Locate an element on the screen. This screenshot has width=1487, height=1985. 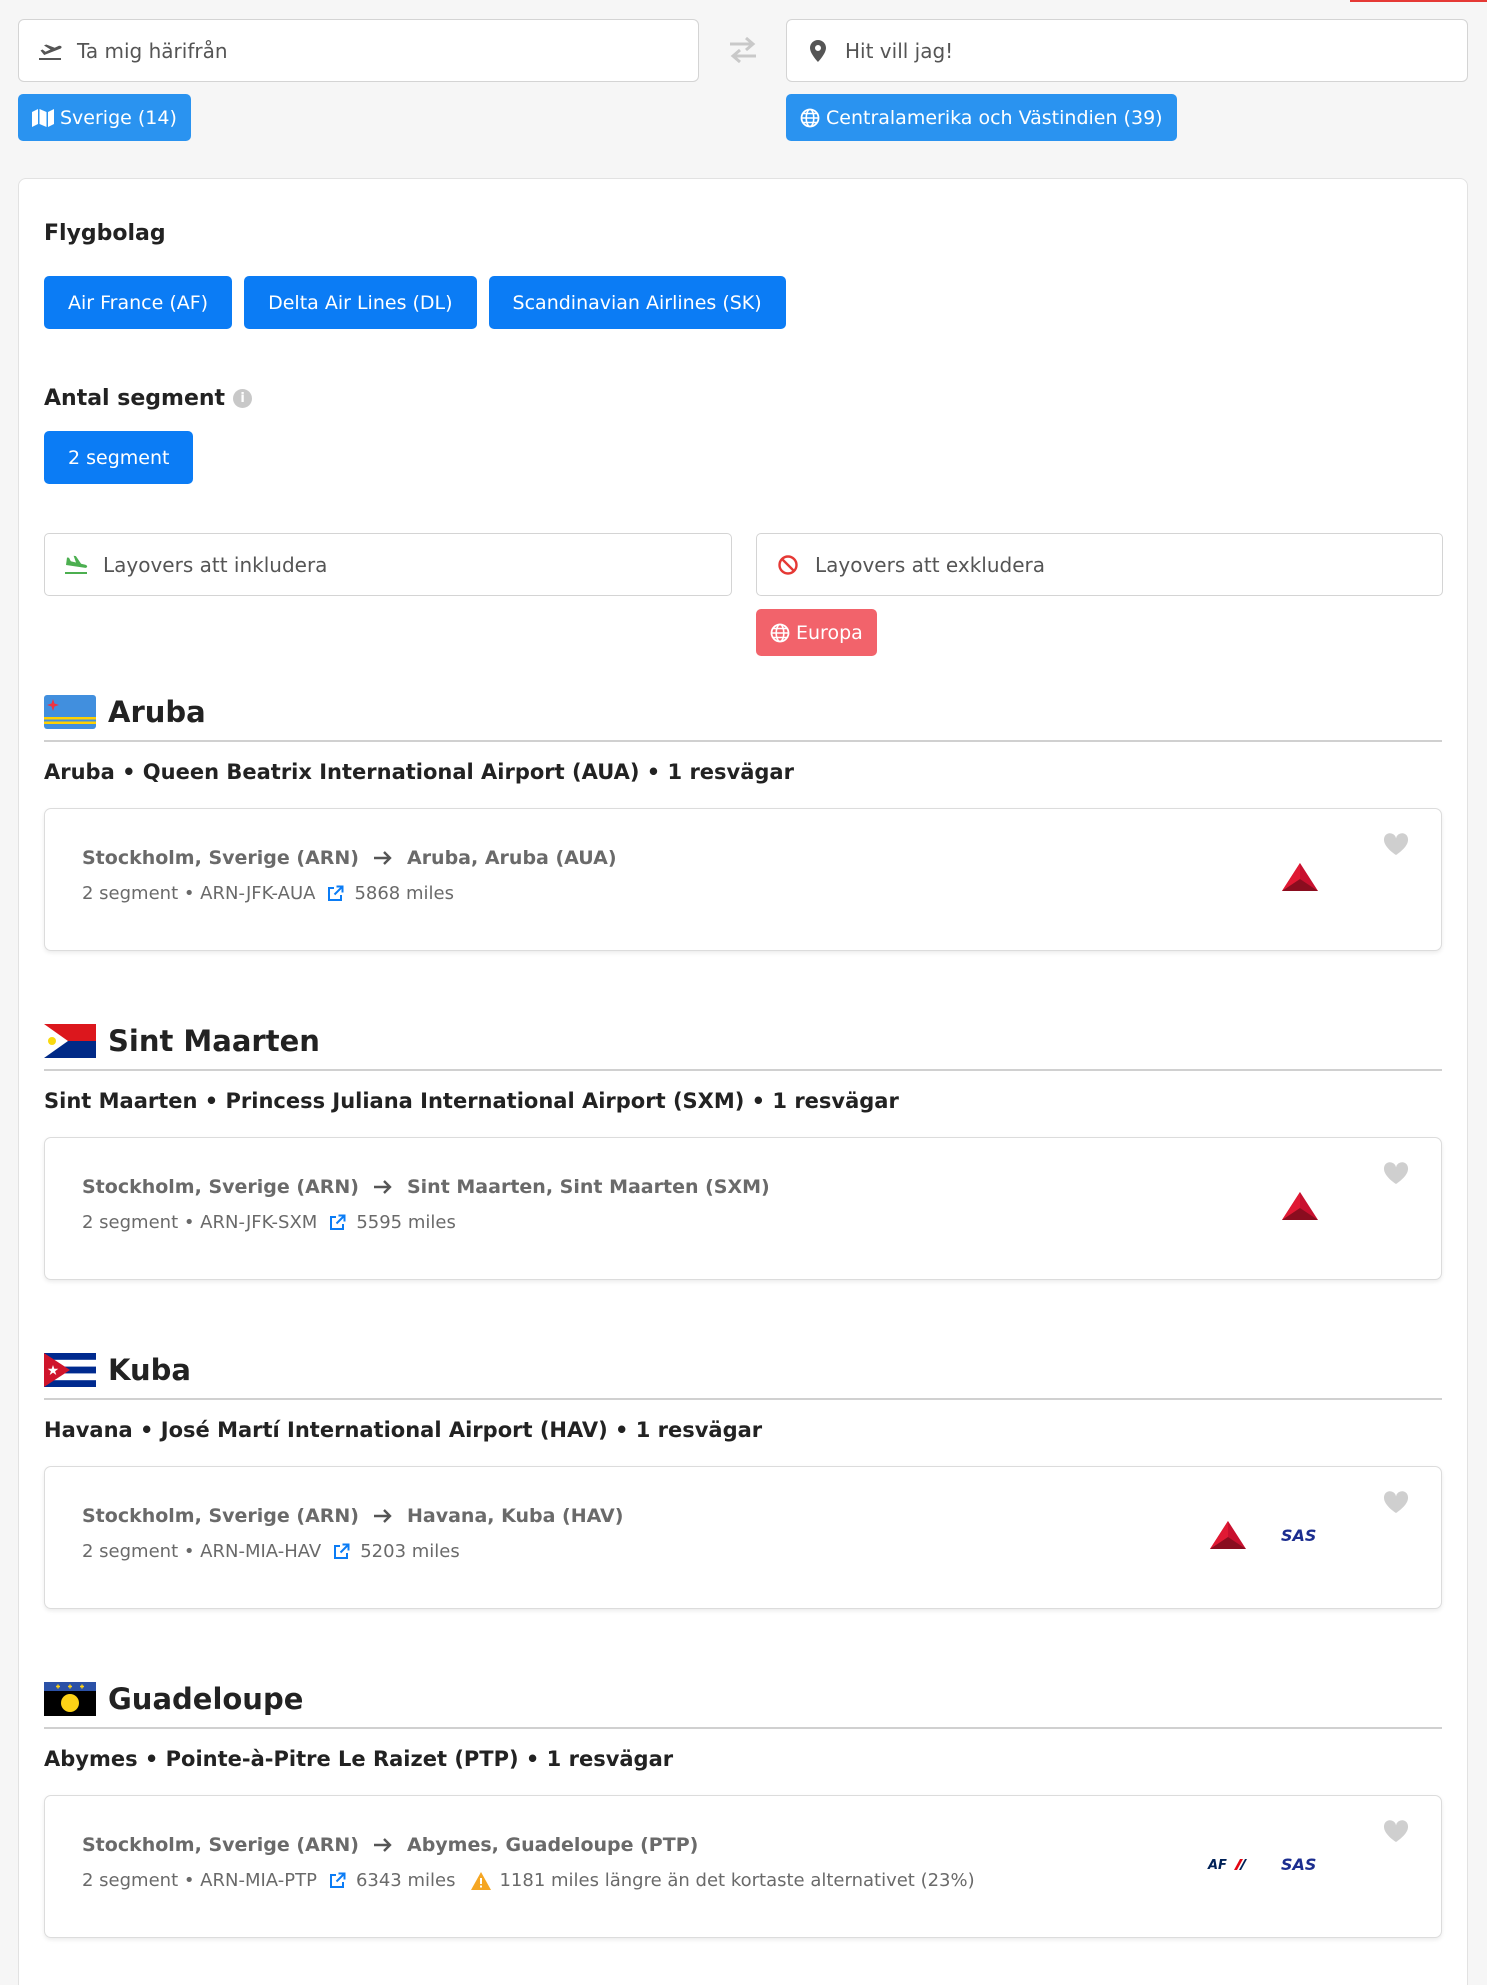
swap-icon is located at coordinates (743, 50).